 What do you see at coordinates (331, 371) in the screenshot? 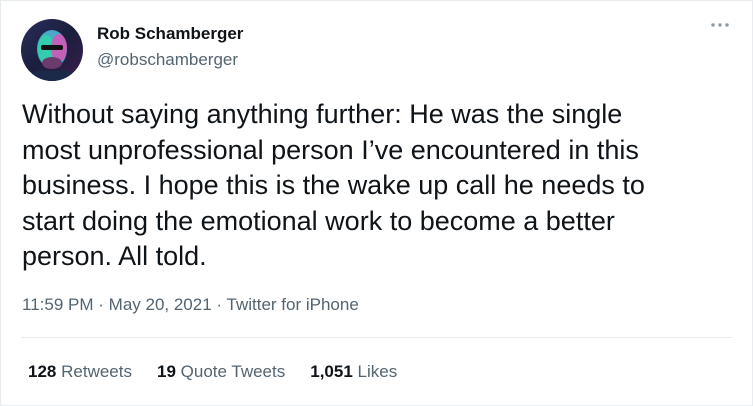
I see `likes-count: 1,051` at bounding box center [331, 371].